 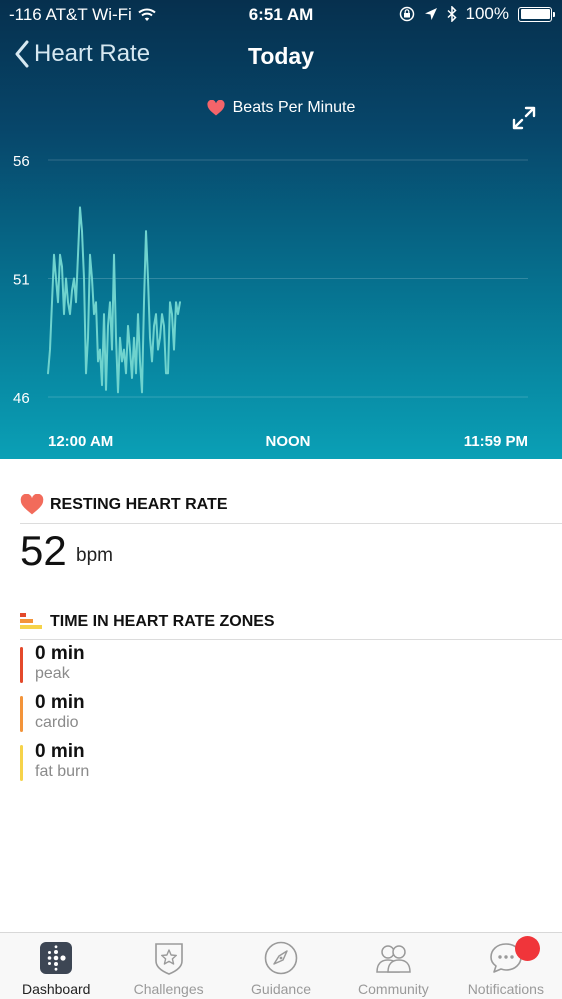 I want to click on resting-heart-rate-unit: bpm, so click(x=94, y=555).